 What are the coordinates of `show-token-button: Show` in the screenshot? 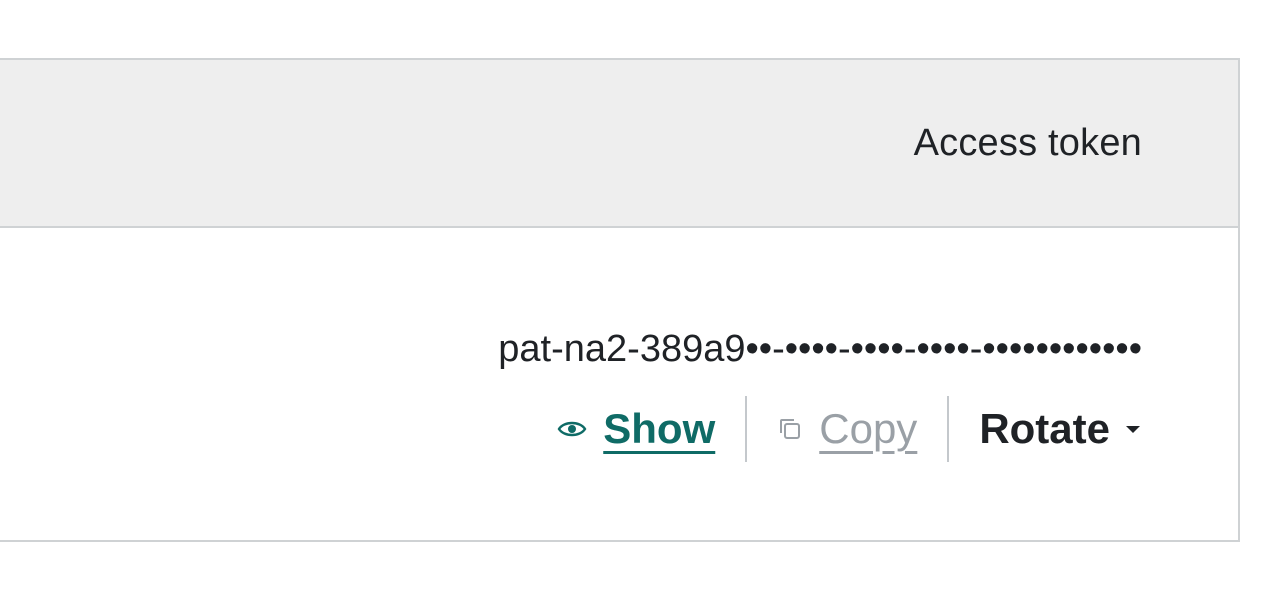 It's located at (636, 429).